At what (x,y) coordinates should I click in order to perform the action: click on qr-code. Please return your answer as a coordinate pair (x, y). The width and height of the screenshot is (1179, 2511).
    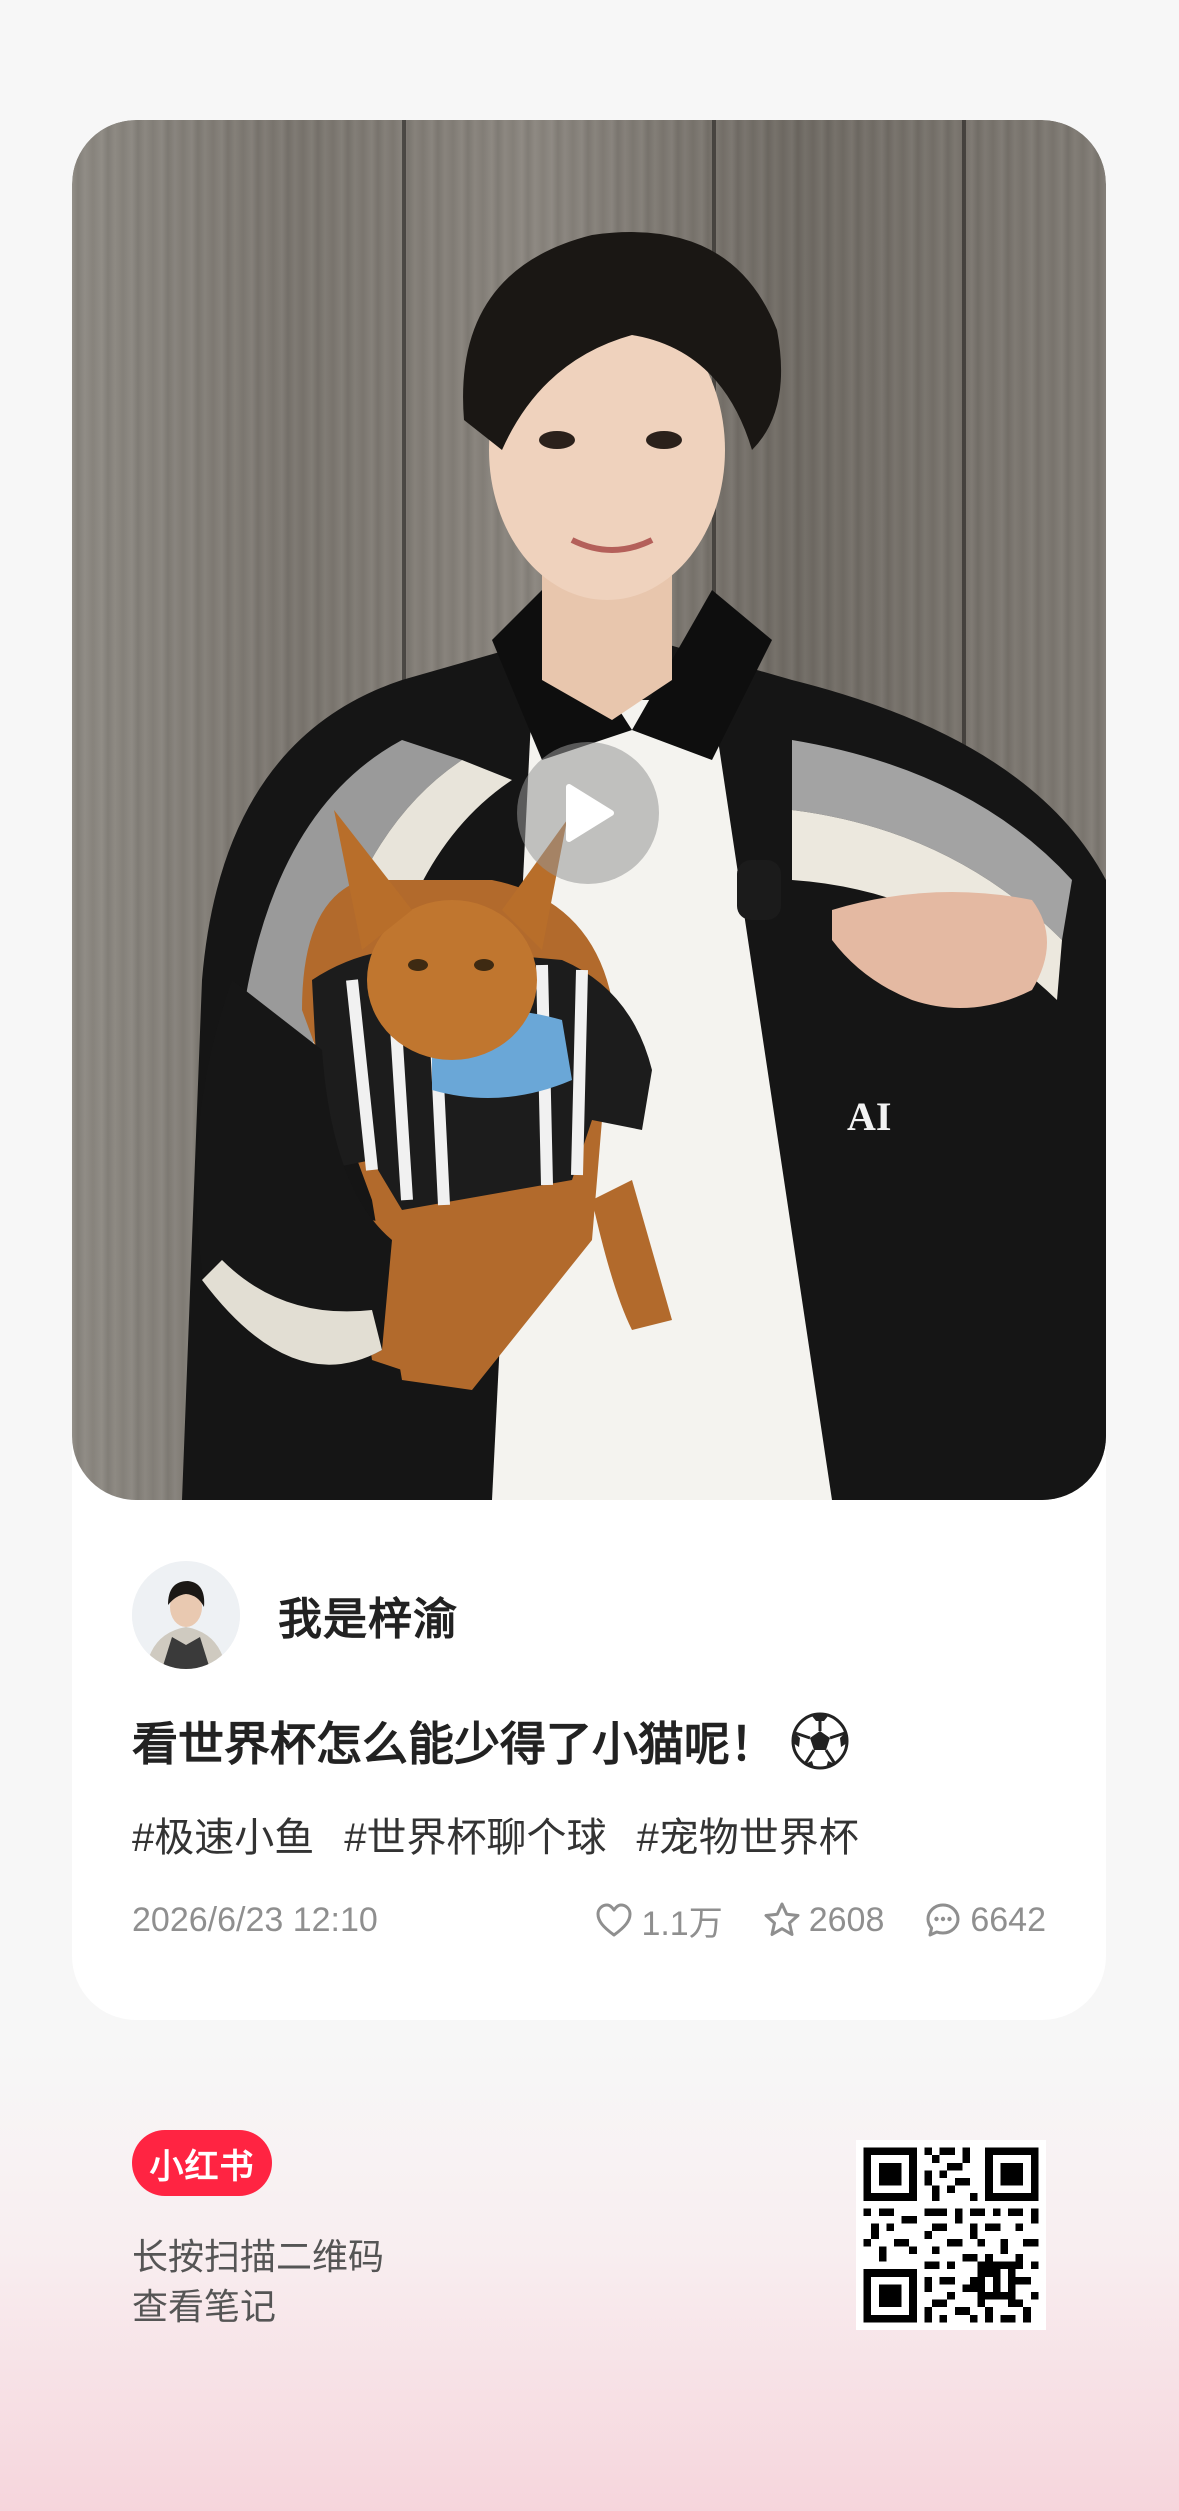
    Looking at the image, I should click on (951, 2235).